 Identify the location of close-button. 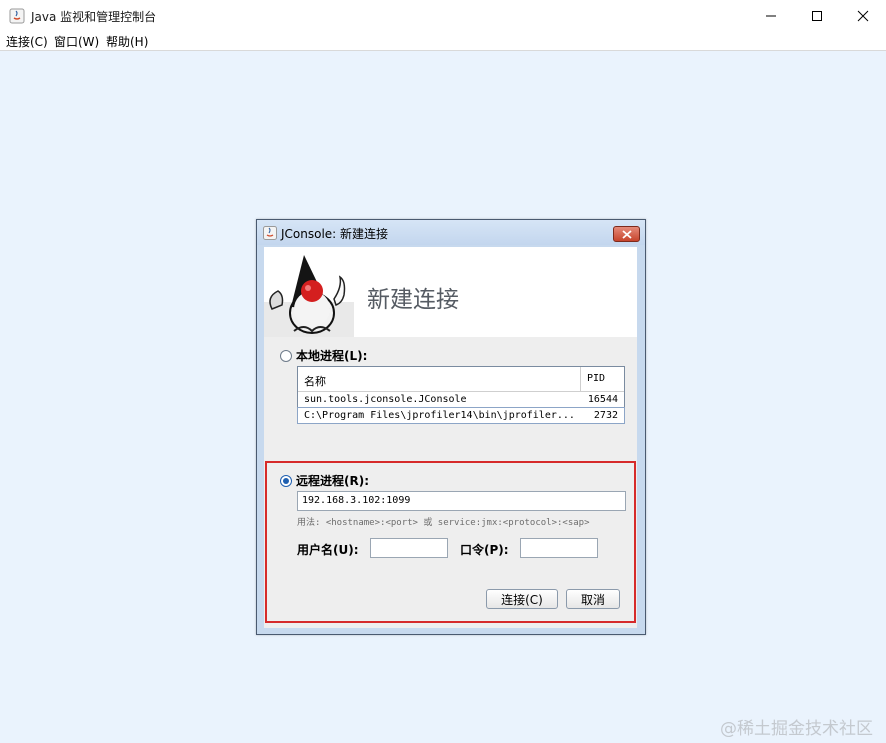
(863, 15).